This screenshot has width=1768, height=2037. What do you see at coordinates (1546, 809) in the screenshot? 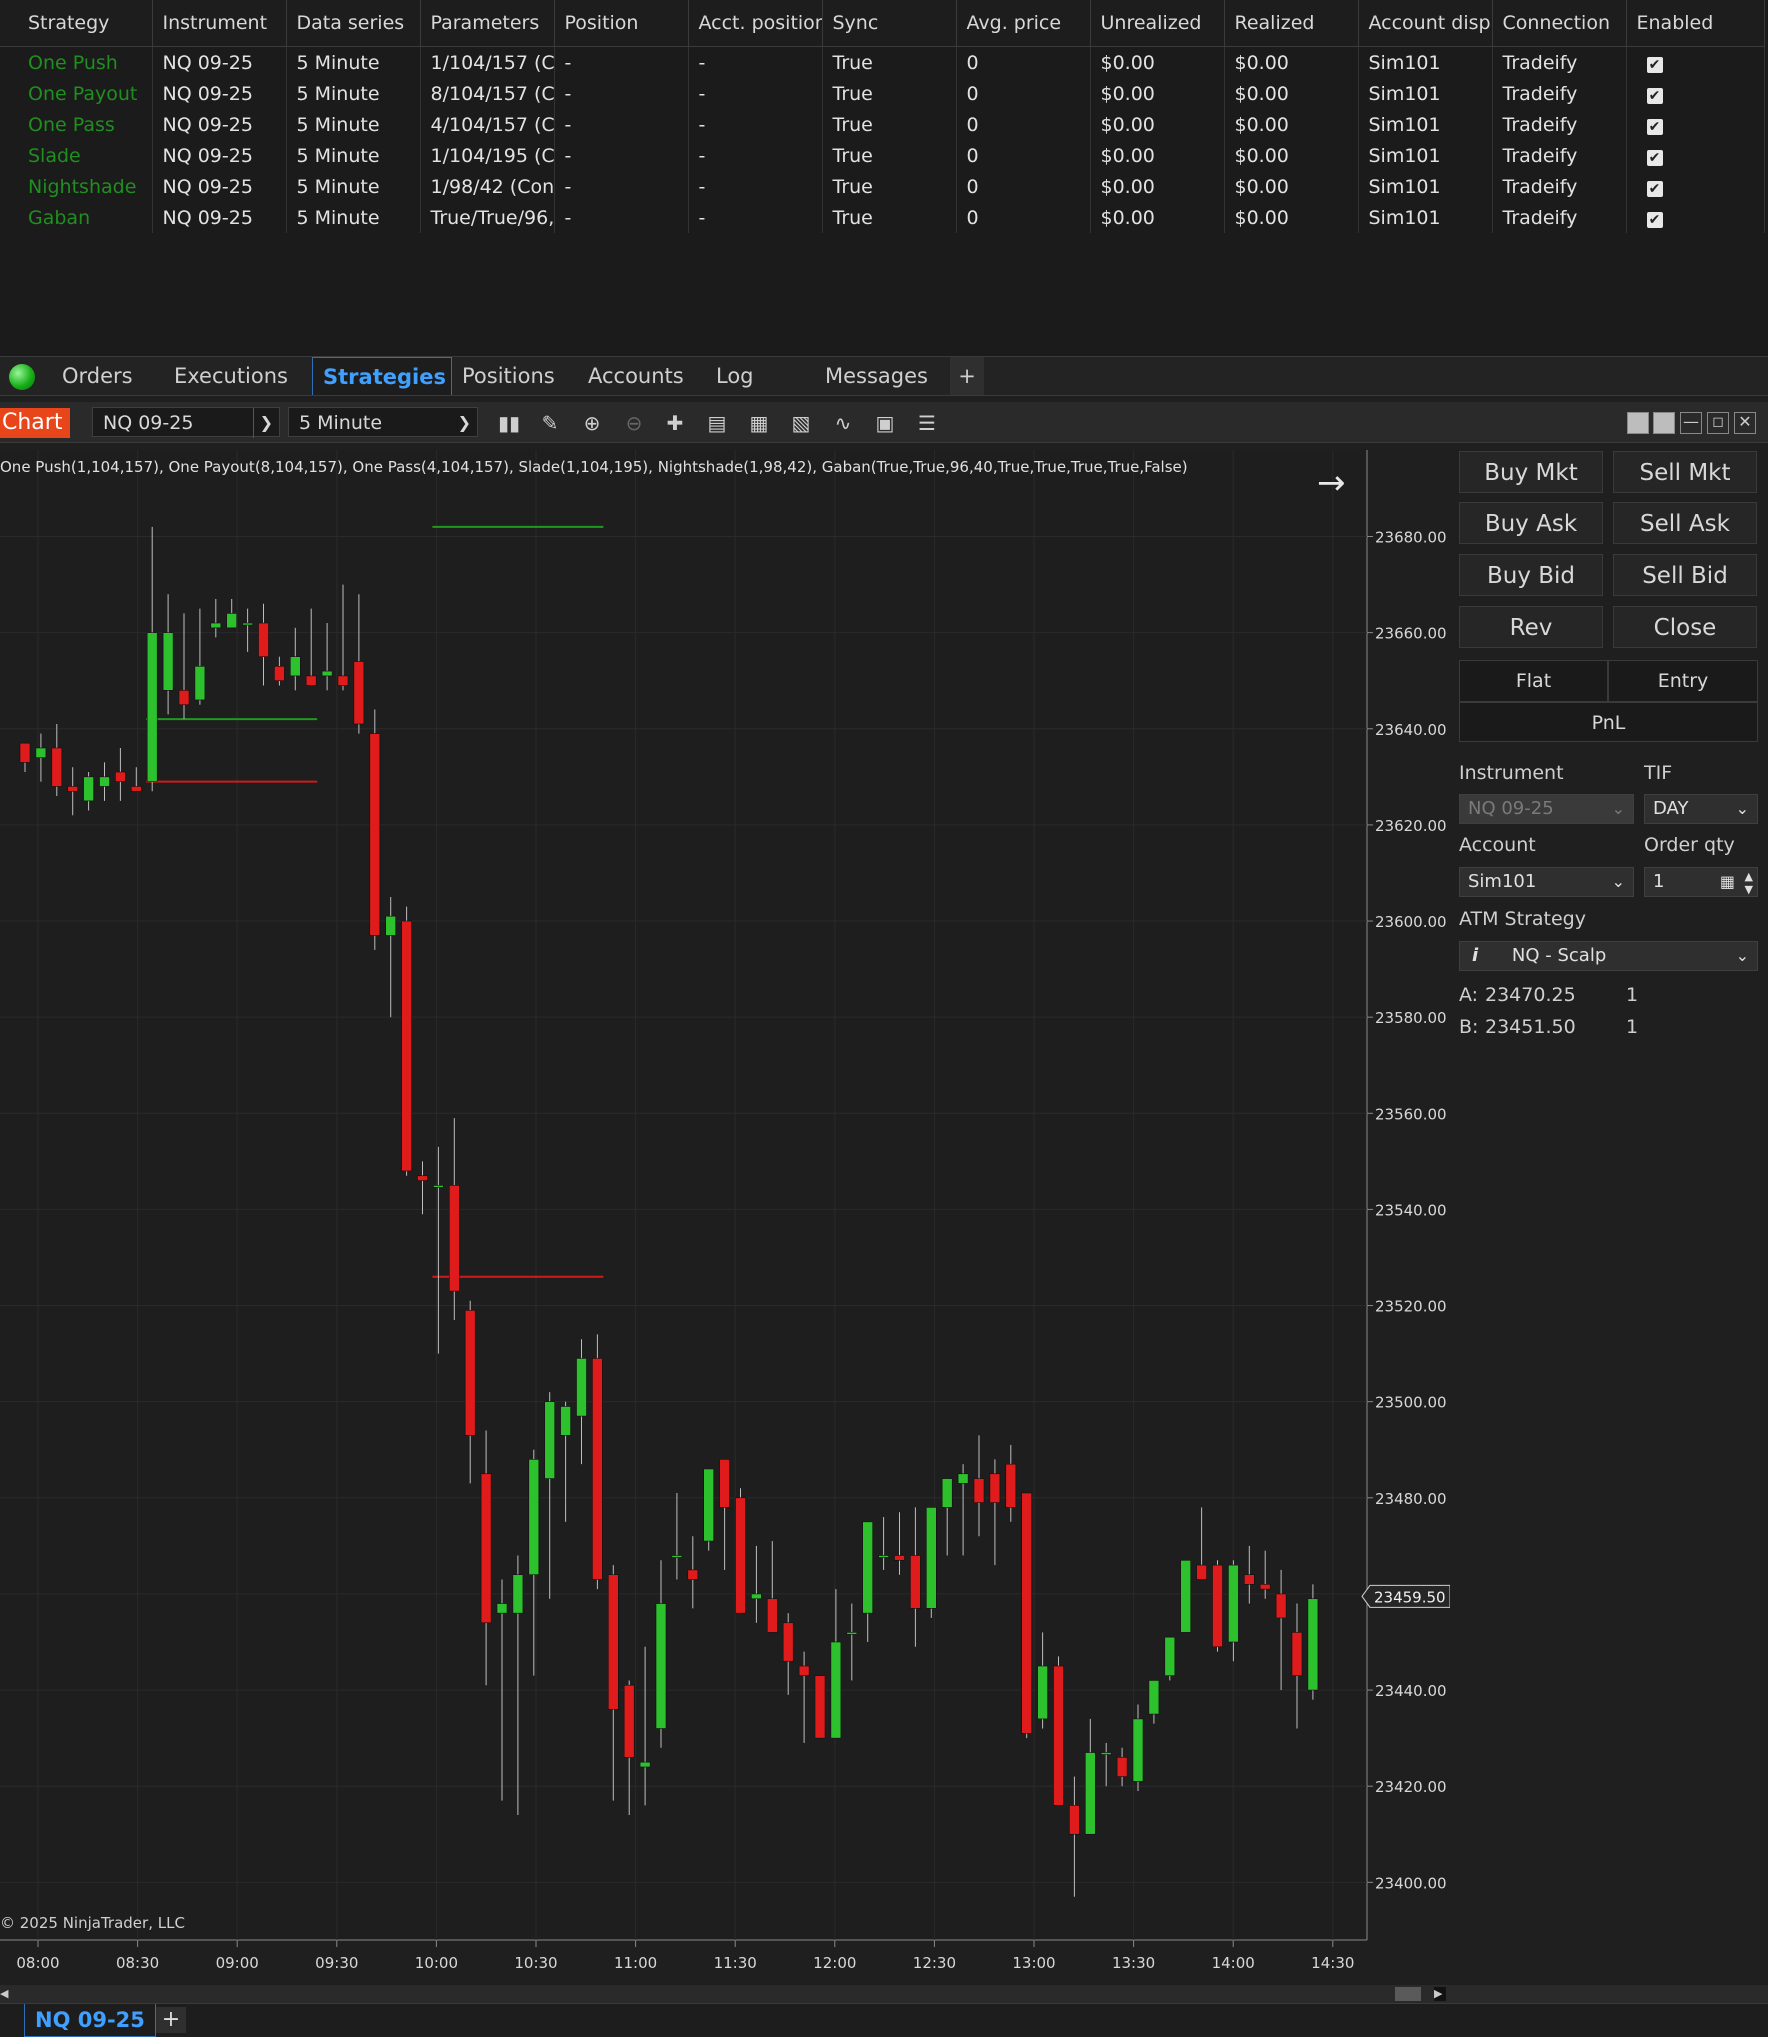
I see `instrument-select: NQ 09-25 ⌄` at bounding box center [1546, 809].